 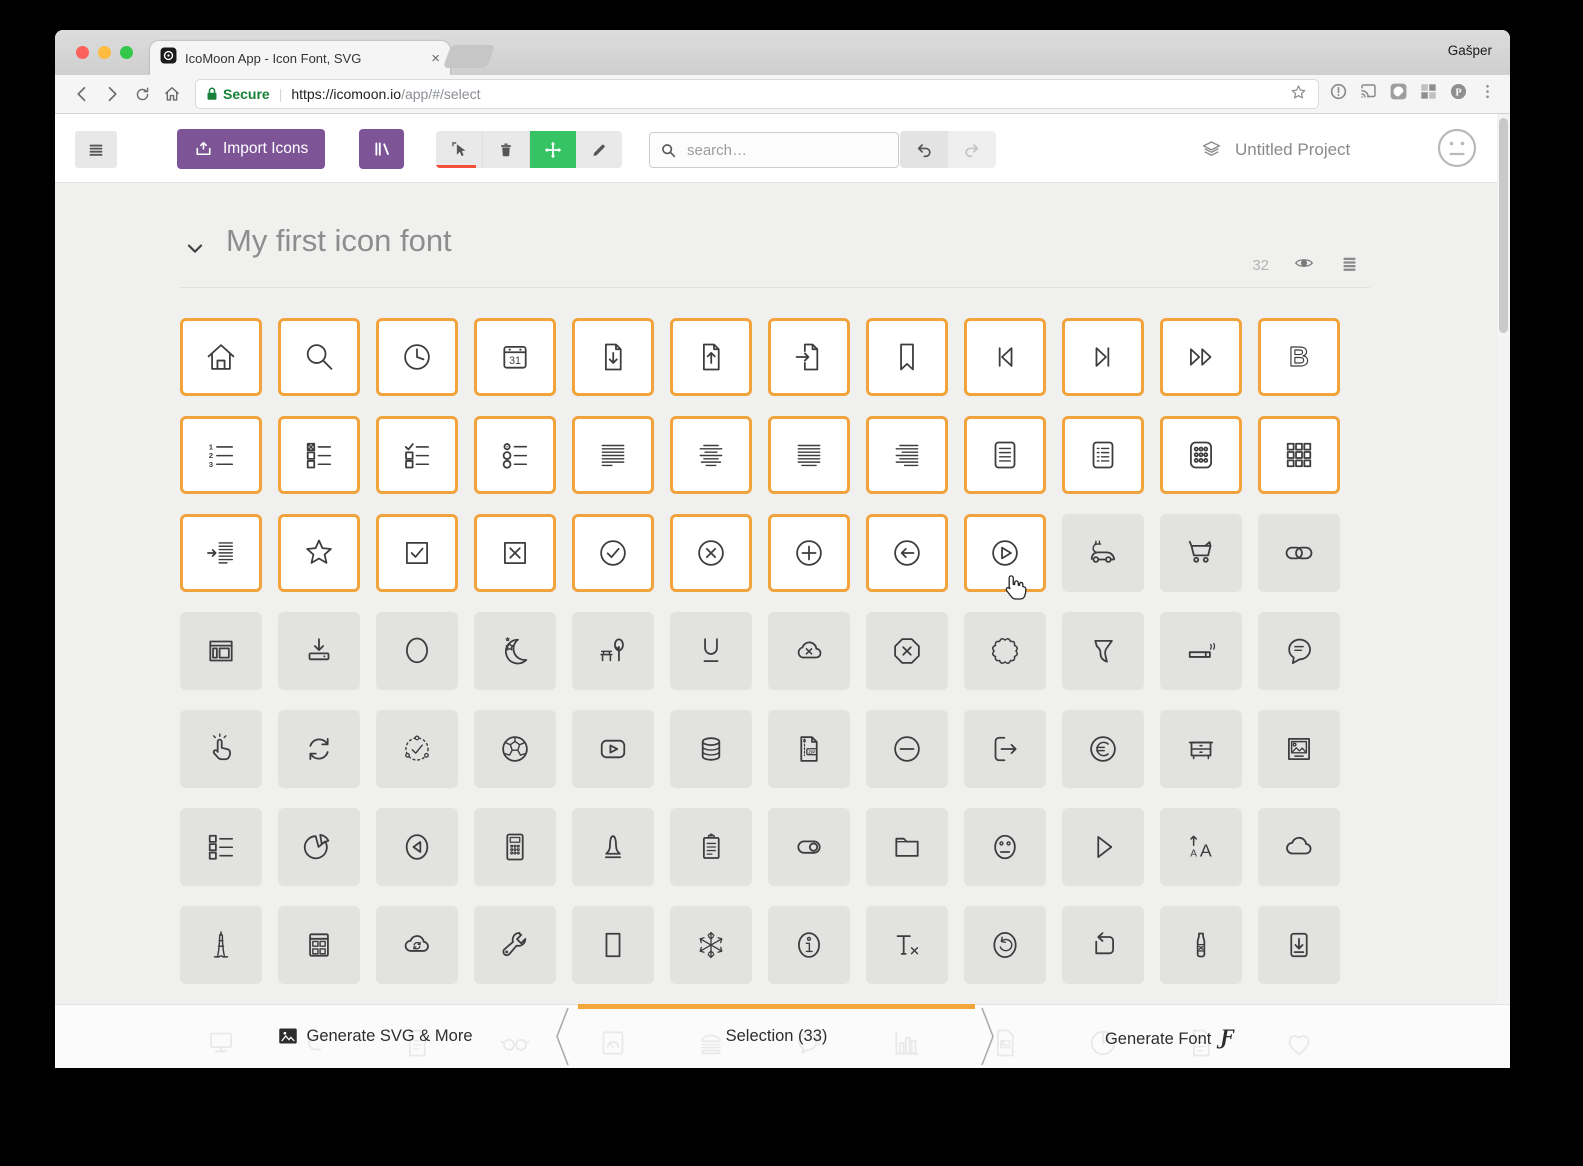 I want to click on pencil-icon, so click(x=599, y=149).